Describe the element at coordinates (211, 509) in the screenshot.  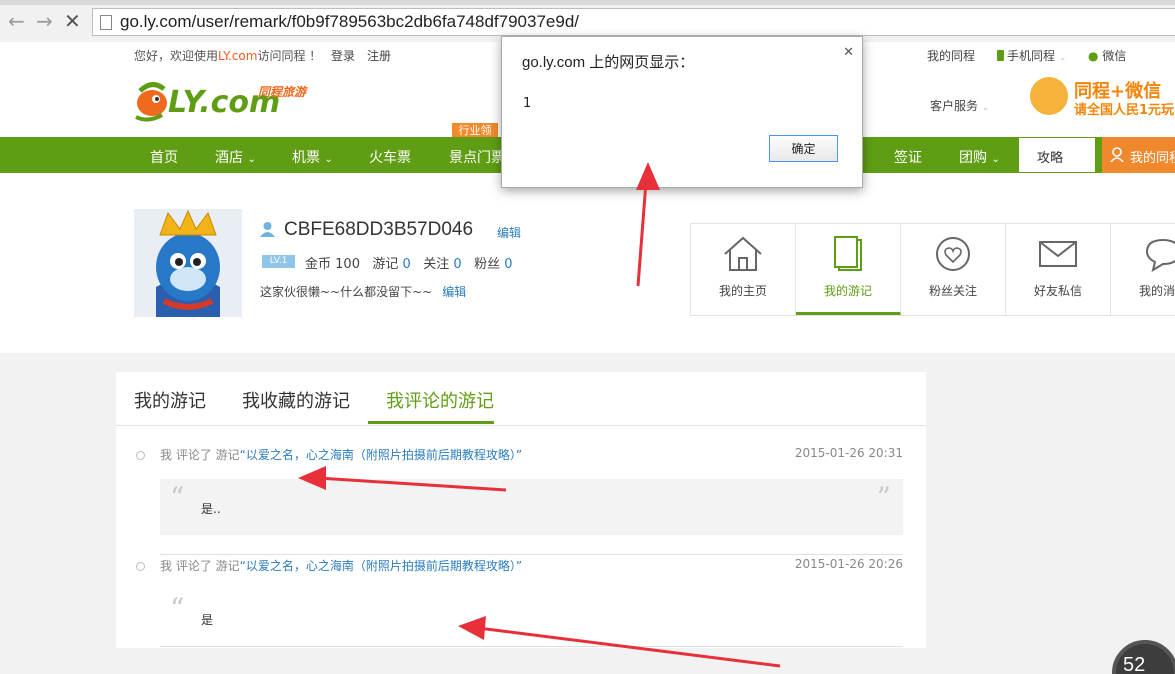
I see `comment-text: 是..` at that location.